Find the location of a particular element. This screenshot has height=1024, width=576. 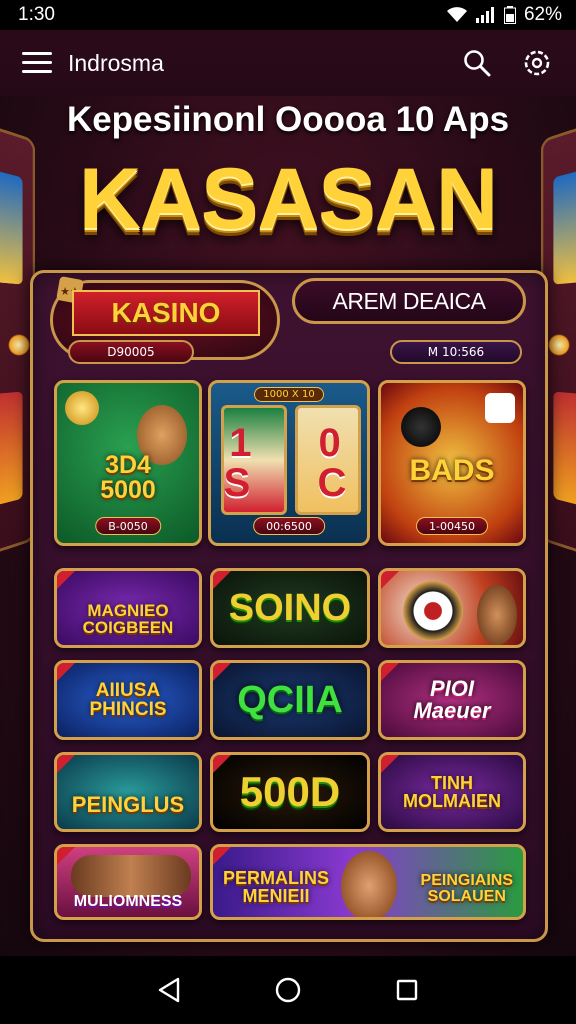

menu-button is located at coordinates (37, 63).